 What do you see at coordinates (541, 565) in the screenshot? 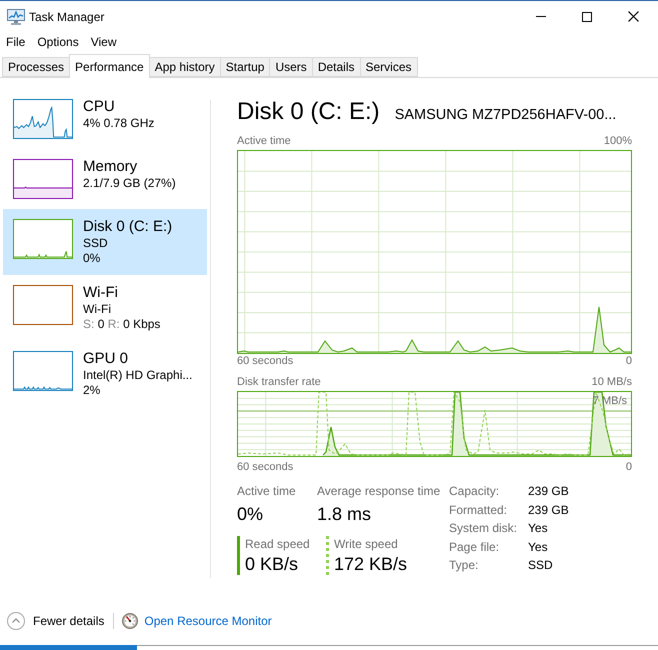
I see `property-value: SSD` at bounding box center [541, 565].